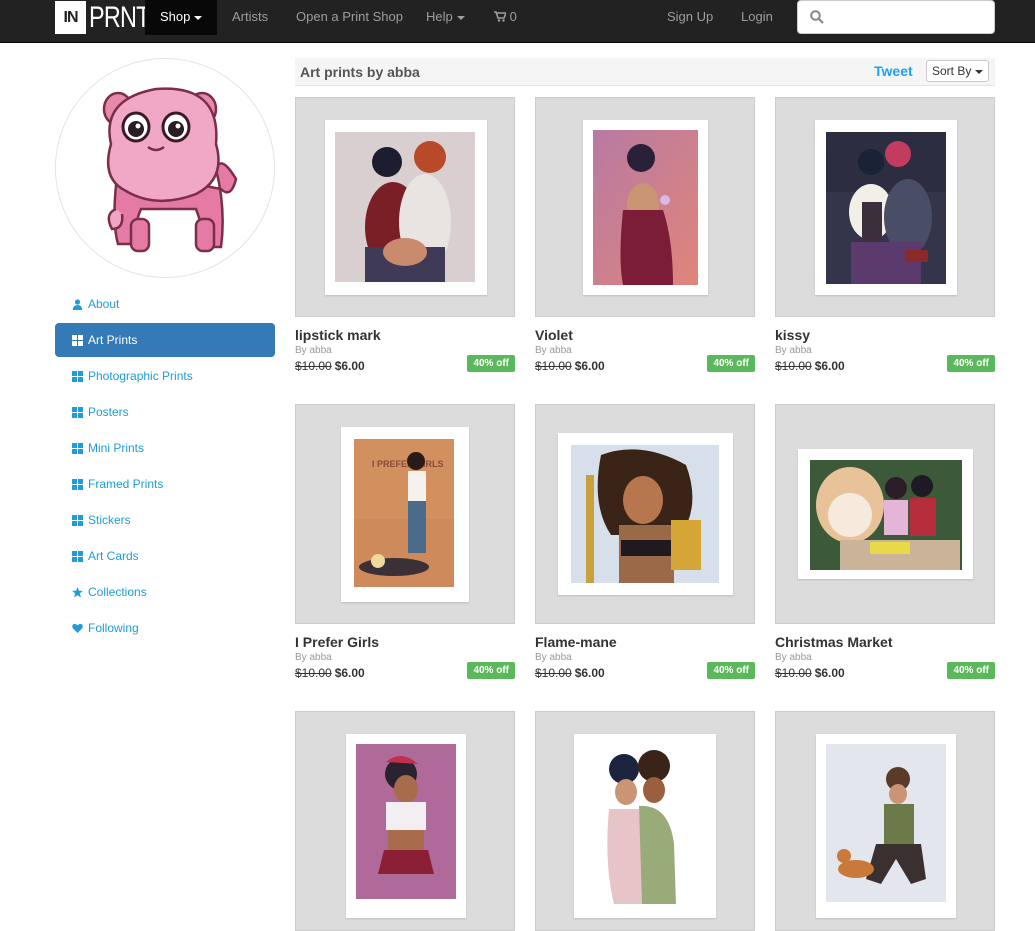 The height and width of the screenshot is (931, 1035). What do you see at coordinates (165, 340) in the screenshot?
I see `sidebar-item-art-prints: Art Prints` at bounding box center [165, 340].